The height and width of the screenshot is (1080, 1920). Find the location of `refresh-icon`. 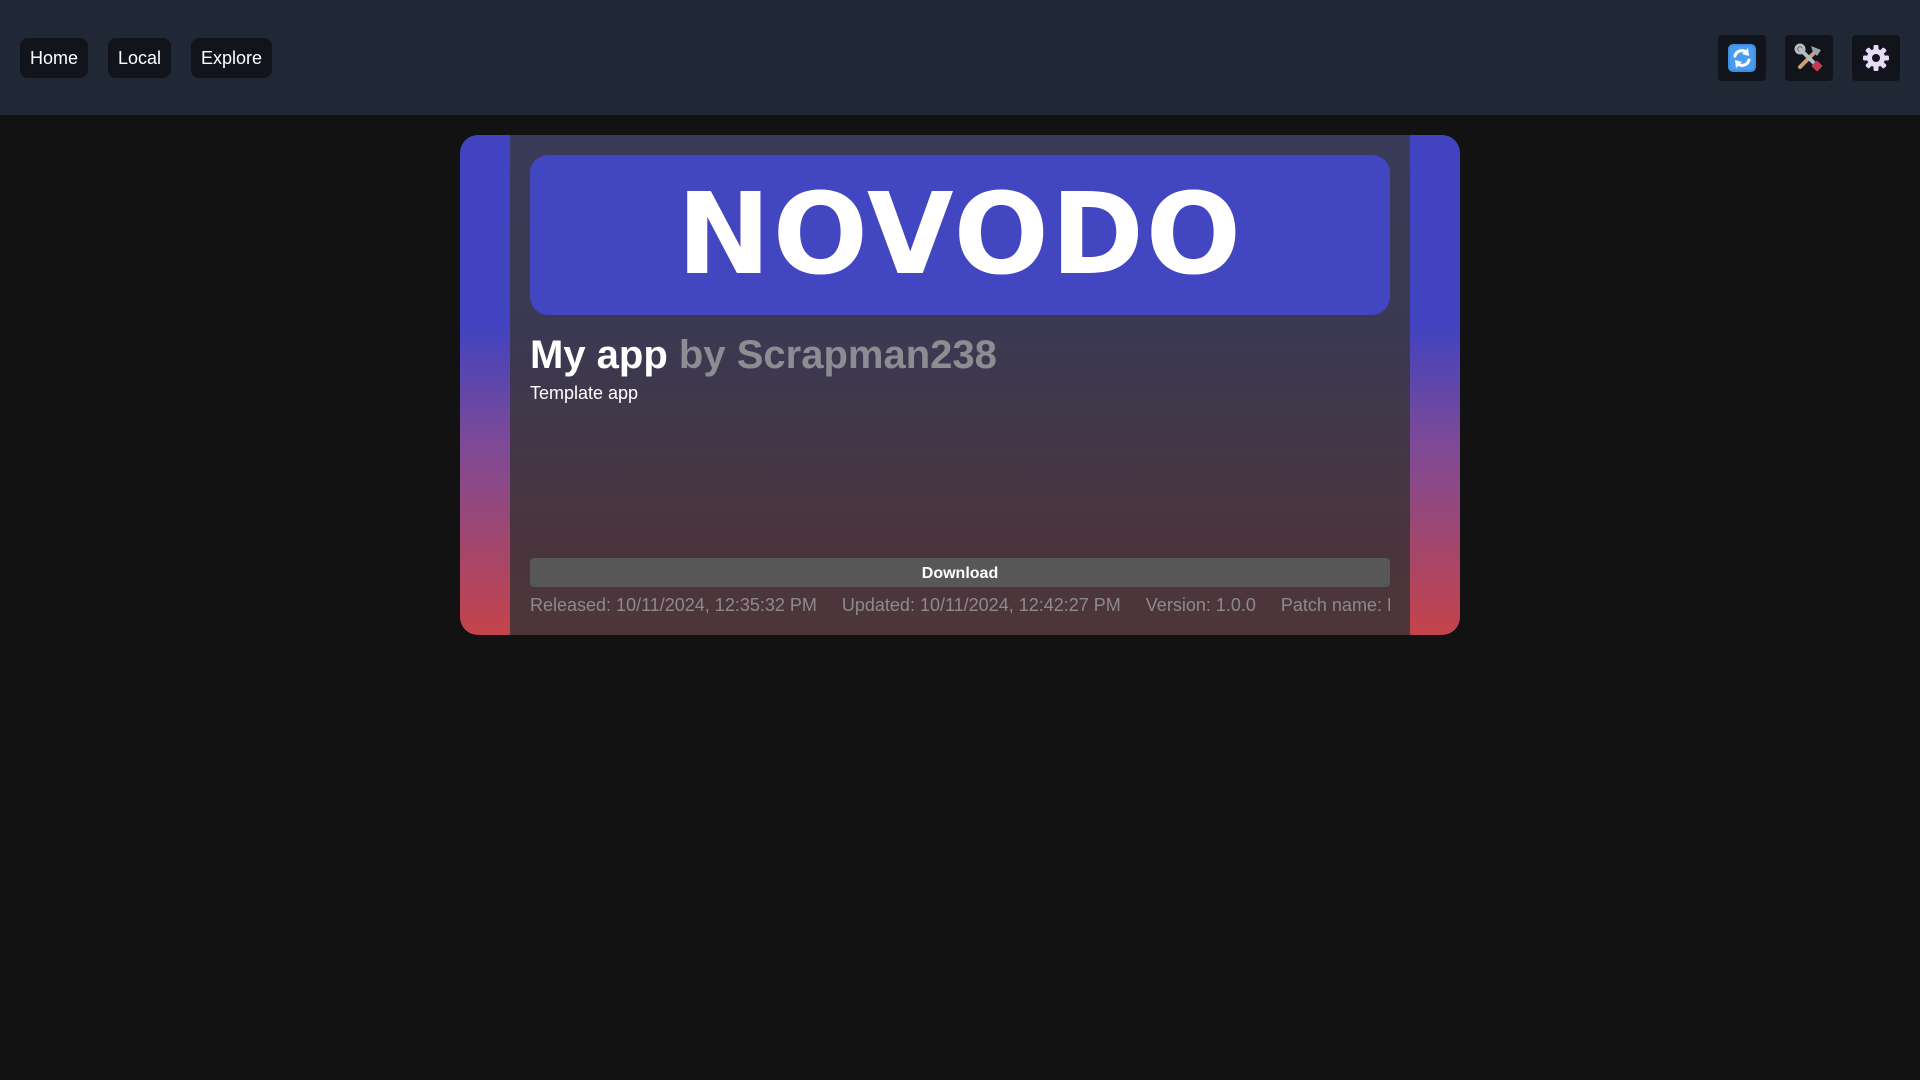

refresh-icon is located at coordinates (1742, 58).